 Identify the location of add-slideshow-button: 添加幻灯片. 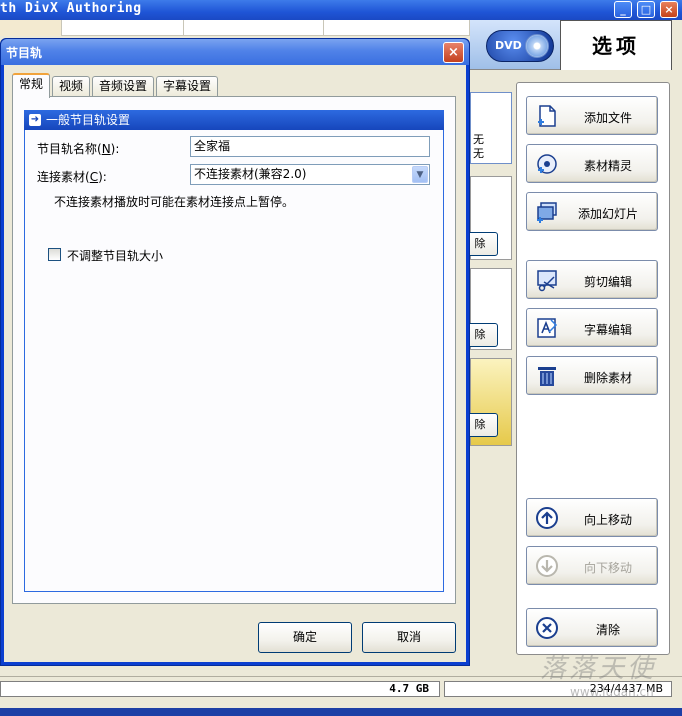
(592, 211).